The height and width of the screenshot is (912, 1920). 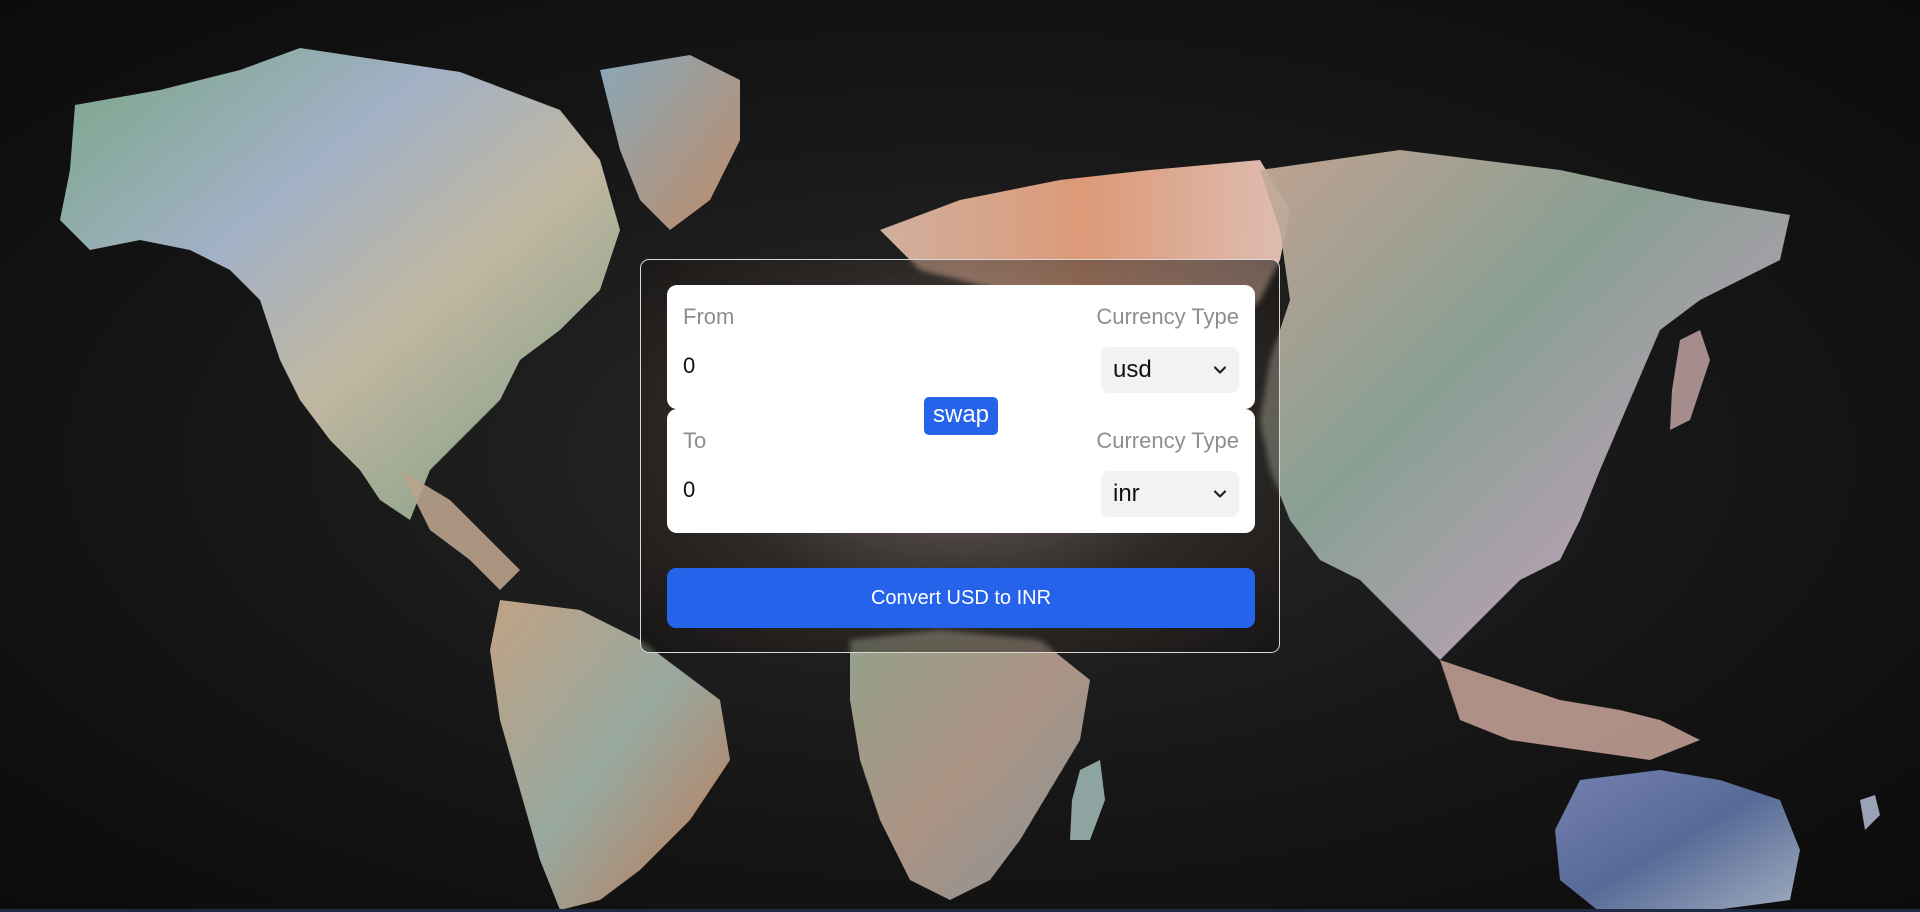 What do you see at coordinates (873, 366) in the screenshot?
I see `from-amount-input` at bounding box center [873, 366].